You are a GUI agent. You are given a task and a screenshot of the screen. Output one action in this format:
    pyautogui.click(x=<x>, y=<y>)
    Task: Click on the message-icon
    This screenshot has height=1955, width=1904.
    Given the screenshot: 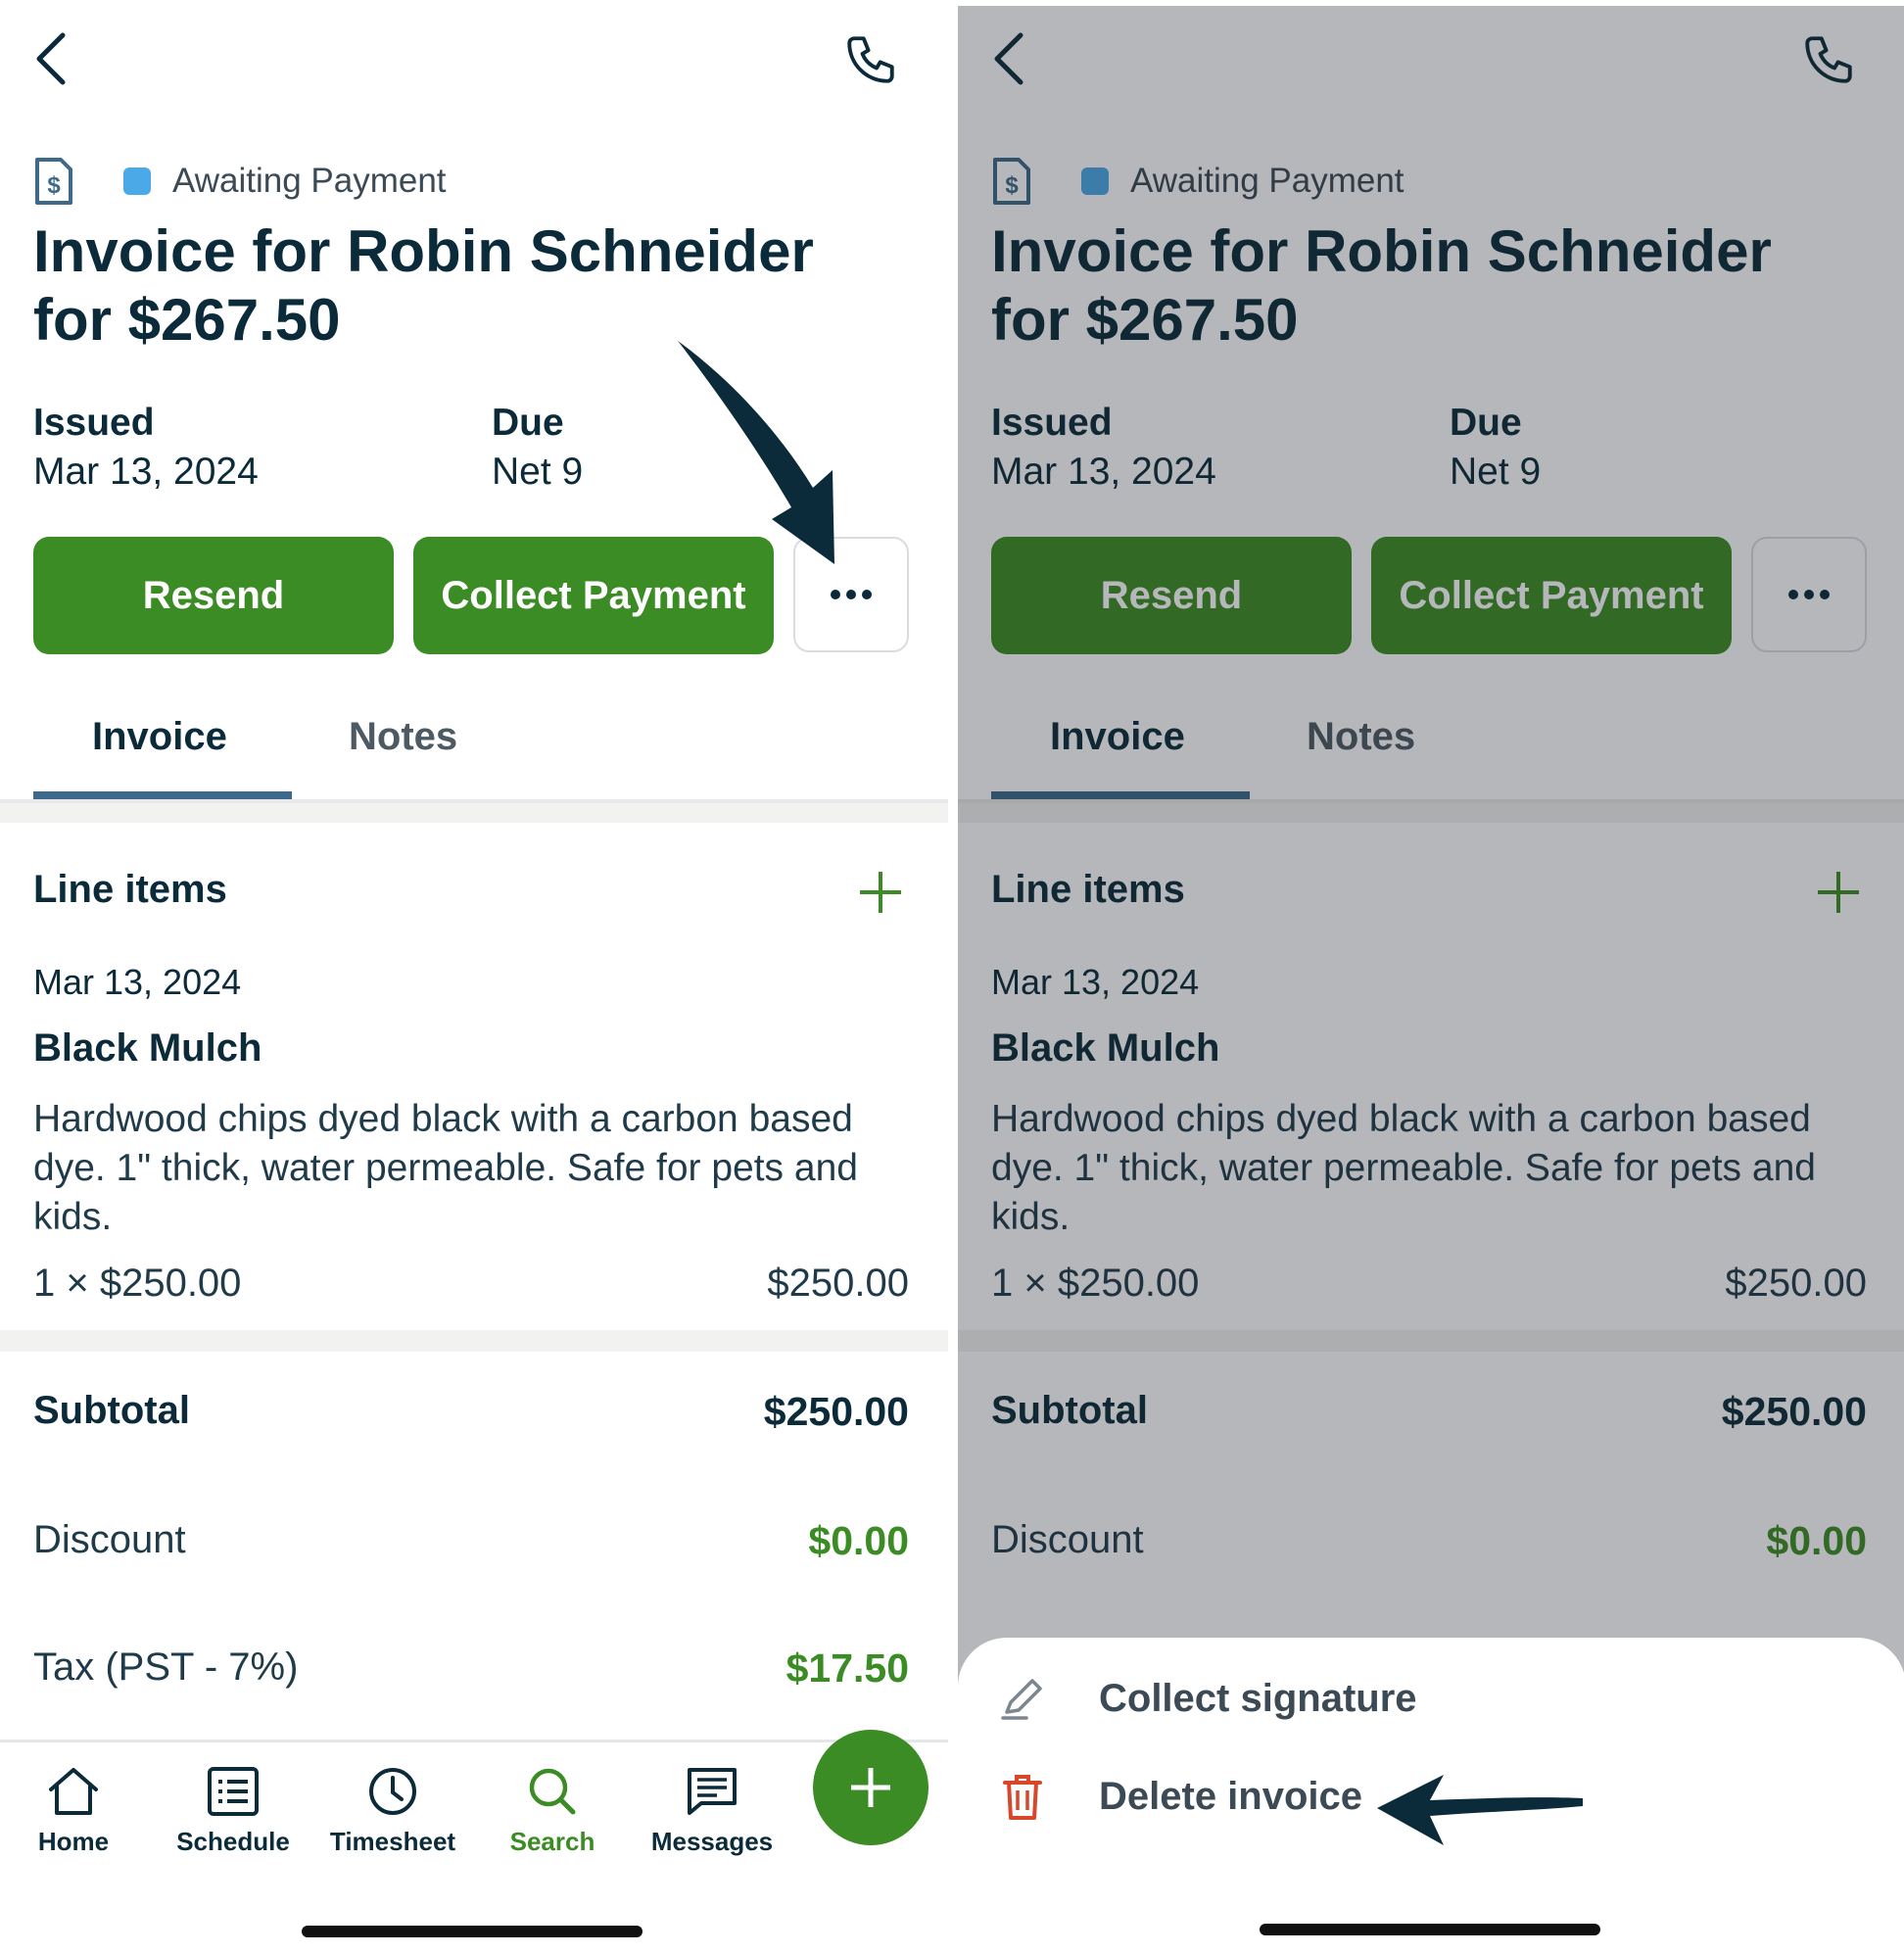 What is the action you would take?
    pyautogui.click(x=712, y=1791)
    